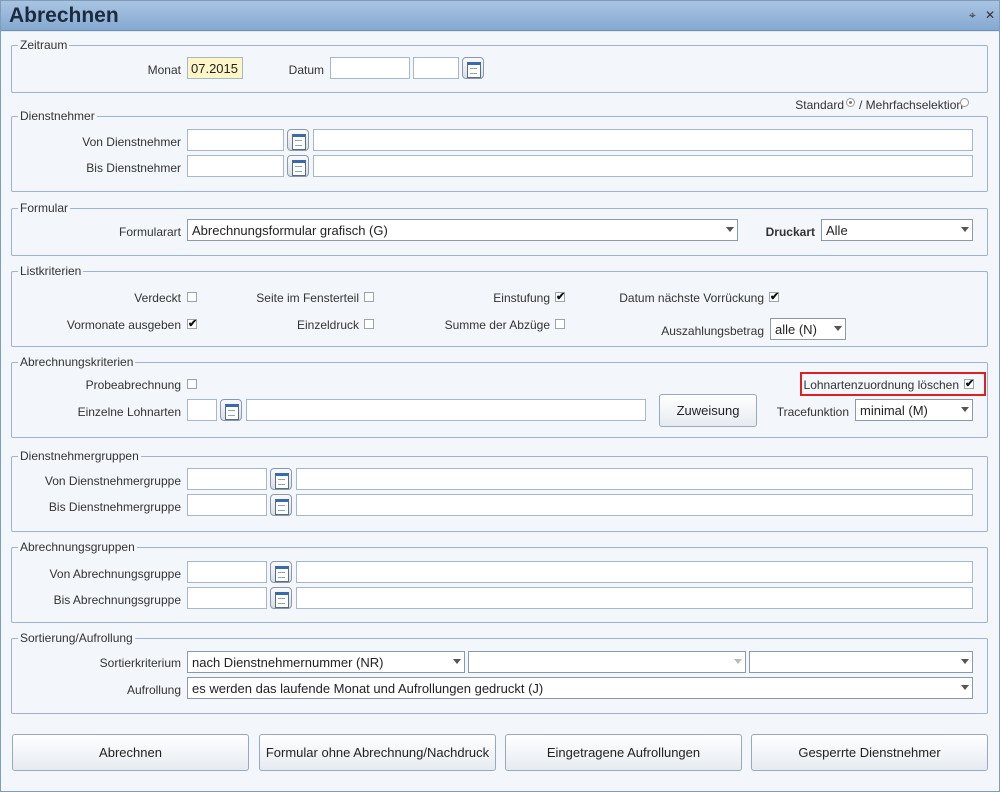 This screenshot has width=1000, height=792. I want to click on einstufung-checkbox: ✔, so click(560, 297).